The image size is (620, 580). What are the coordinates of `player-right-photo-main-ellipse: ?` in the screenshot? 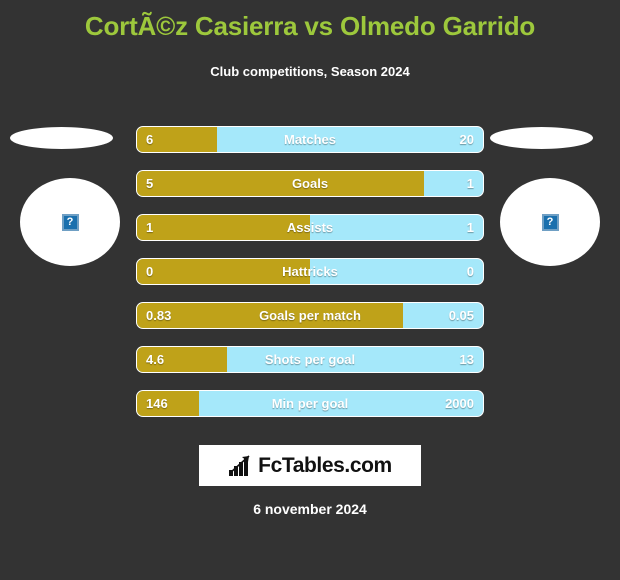 It's located at (550, 222).